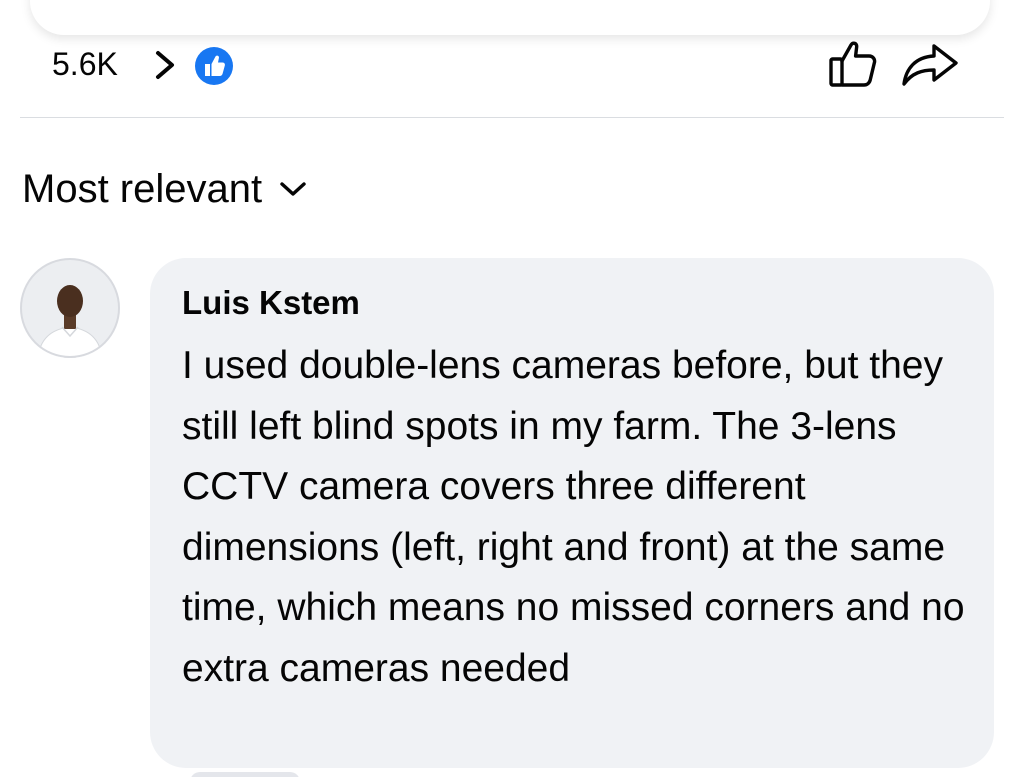 This screenshot has width=1024, height=777. I want to click on avatar, so click(70, 308).